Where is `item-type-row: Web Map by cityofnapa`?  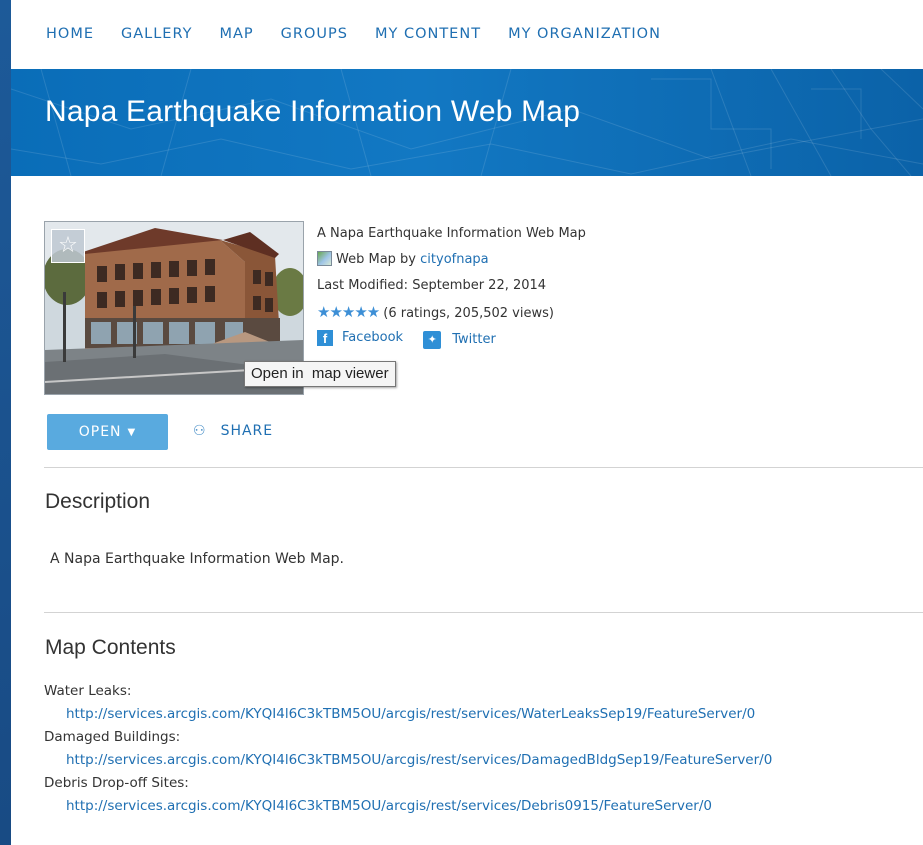 item-type-row: Web Map by cityofnapa is located at coordinates (451, 264).